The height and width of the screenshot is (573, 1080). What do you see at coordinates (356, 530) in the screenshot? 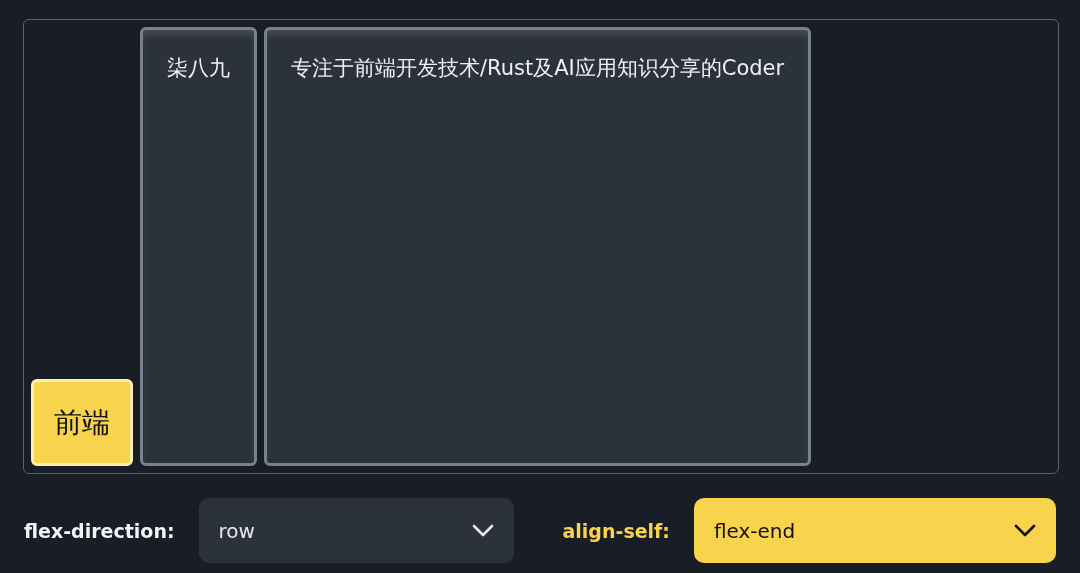
I see `select-field: row` at bounding box center [356, 530].